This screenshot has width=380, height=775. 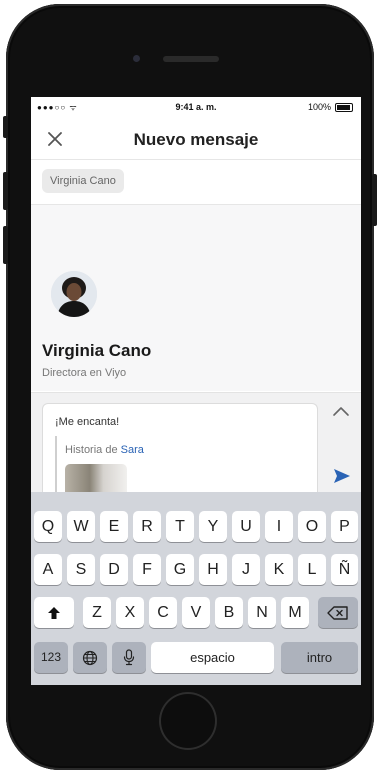 I want to click on microphone-icon, so click(x=129, y=657).